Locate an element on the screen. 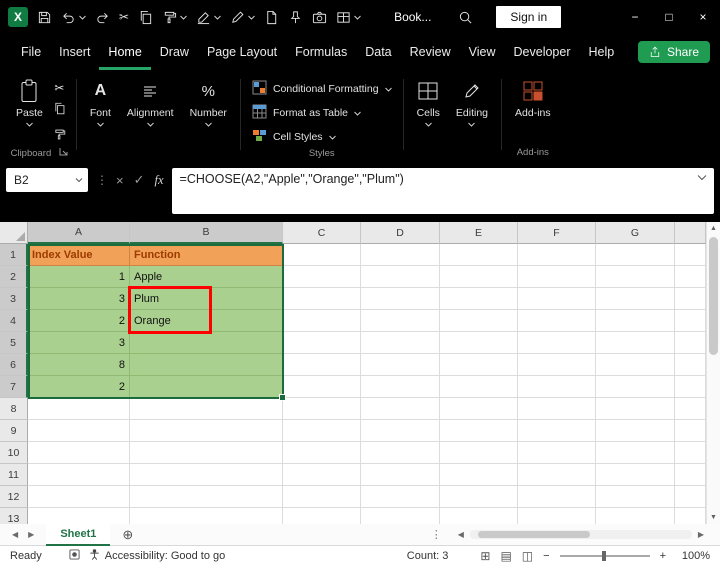  page-break-view-icon: ◫ is located at coordinates (527, 556).